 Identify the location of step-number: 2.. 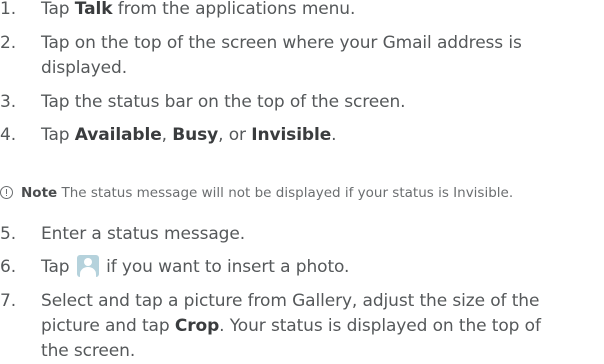
(8, 43).